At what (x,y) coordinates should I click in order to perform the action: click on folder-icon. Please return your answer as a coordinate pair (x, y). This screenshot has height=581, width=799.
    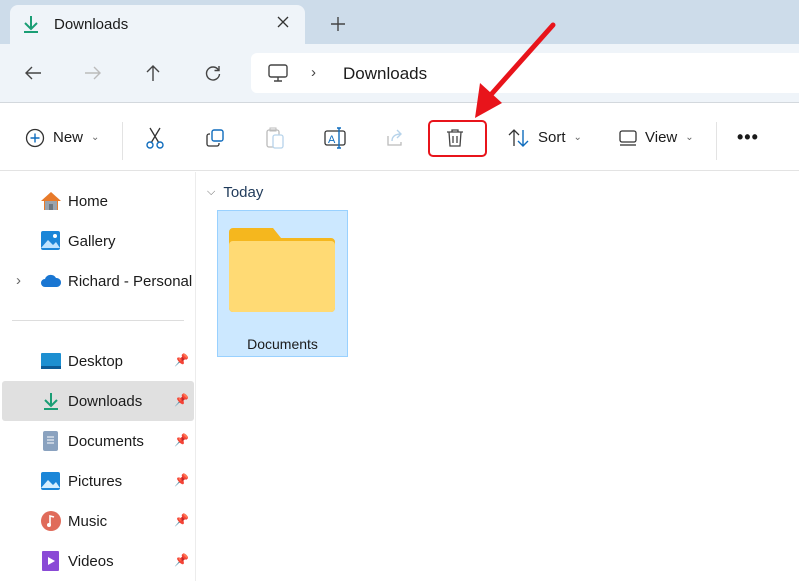
    Looking at the image, I should click on (282, 270).